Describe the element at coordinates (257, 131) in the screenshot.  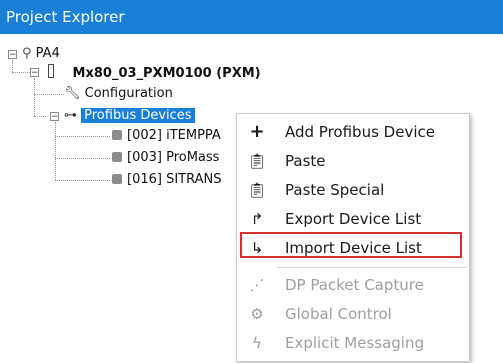
I see `plus-icon: +` at that location.